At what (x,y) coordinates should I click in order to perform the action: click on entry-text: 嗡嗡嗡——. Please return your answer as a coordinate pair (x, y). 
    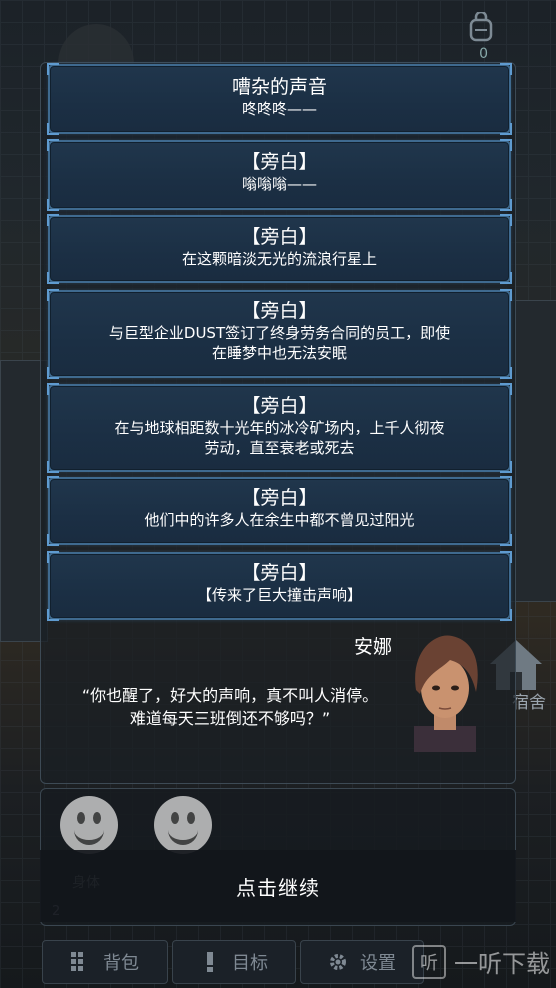
    Looking at the image, I should click on (279, 184).